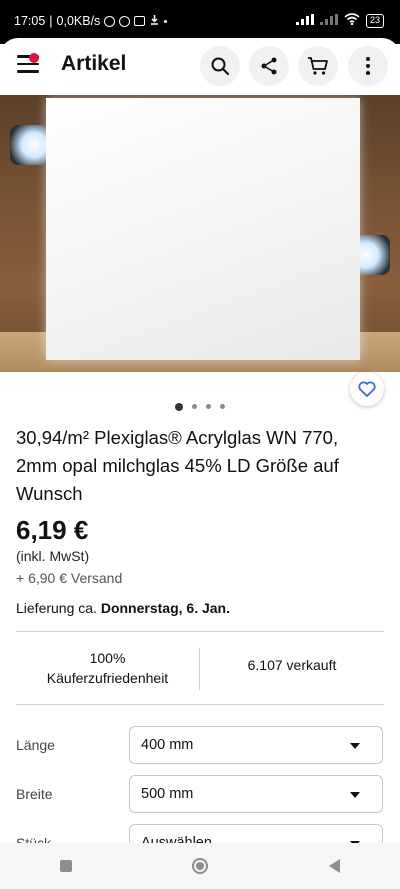 The image size is (400, 889). What do you see at coordinates (34, 58) in the screenshot?
I see `notification-badge` at bounding box center [34, 58].